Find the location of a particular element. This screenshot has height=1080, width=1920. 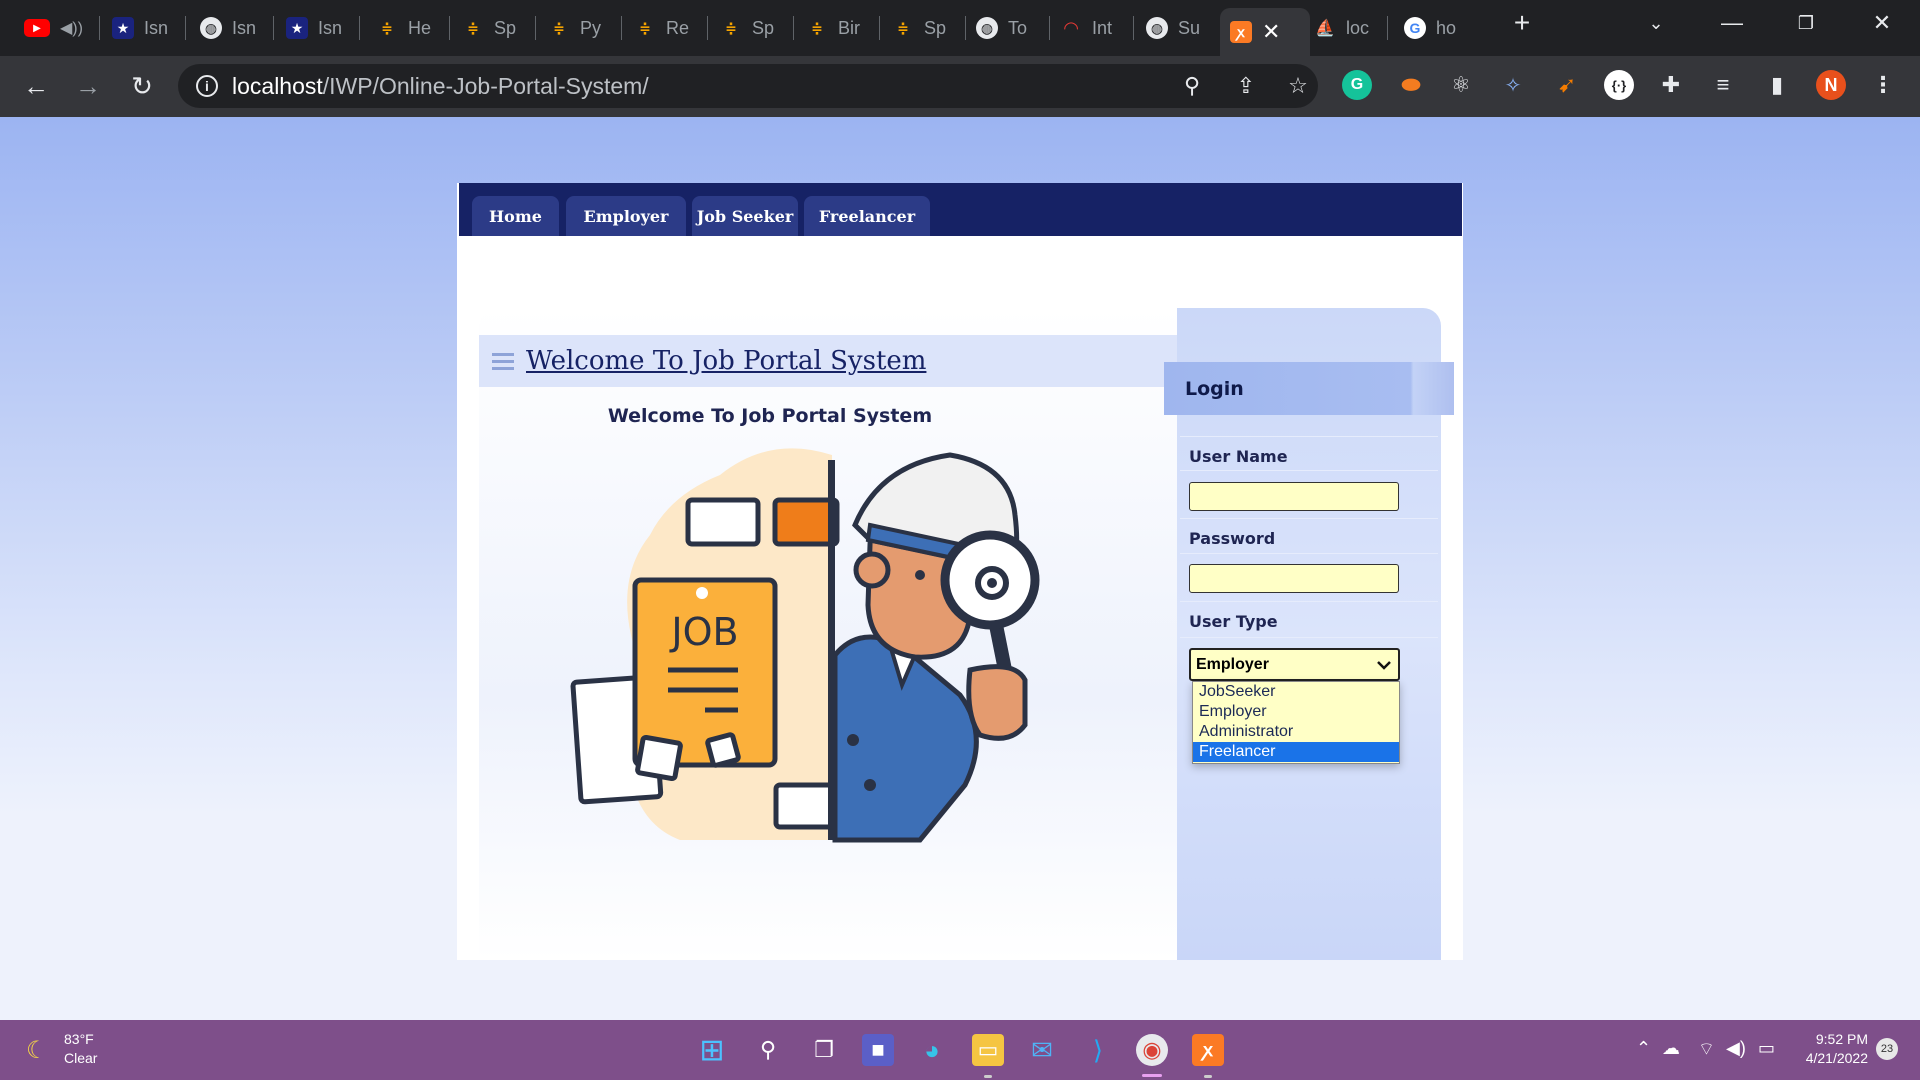

url-text: localhost/IWP/Online-Job-Portal-System/ is located at coordinates (440, 86).